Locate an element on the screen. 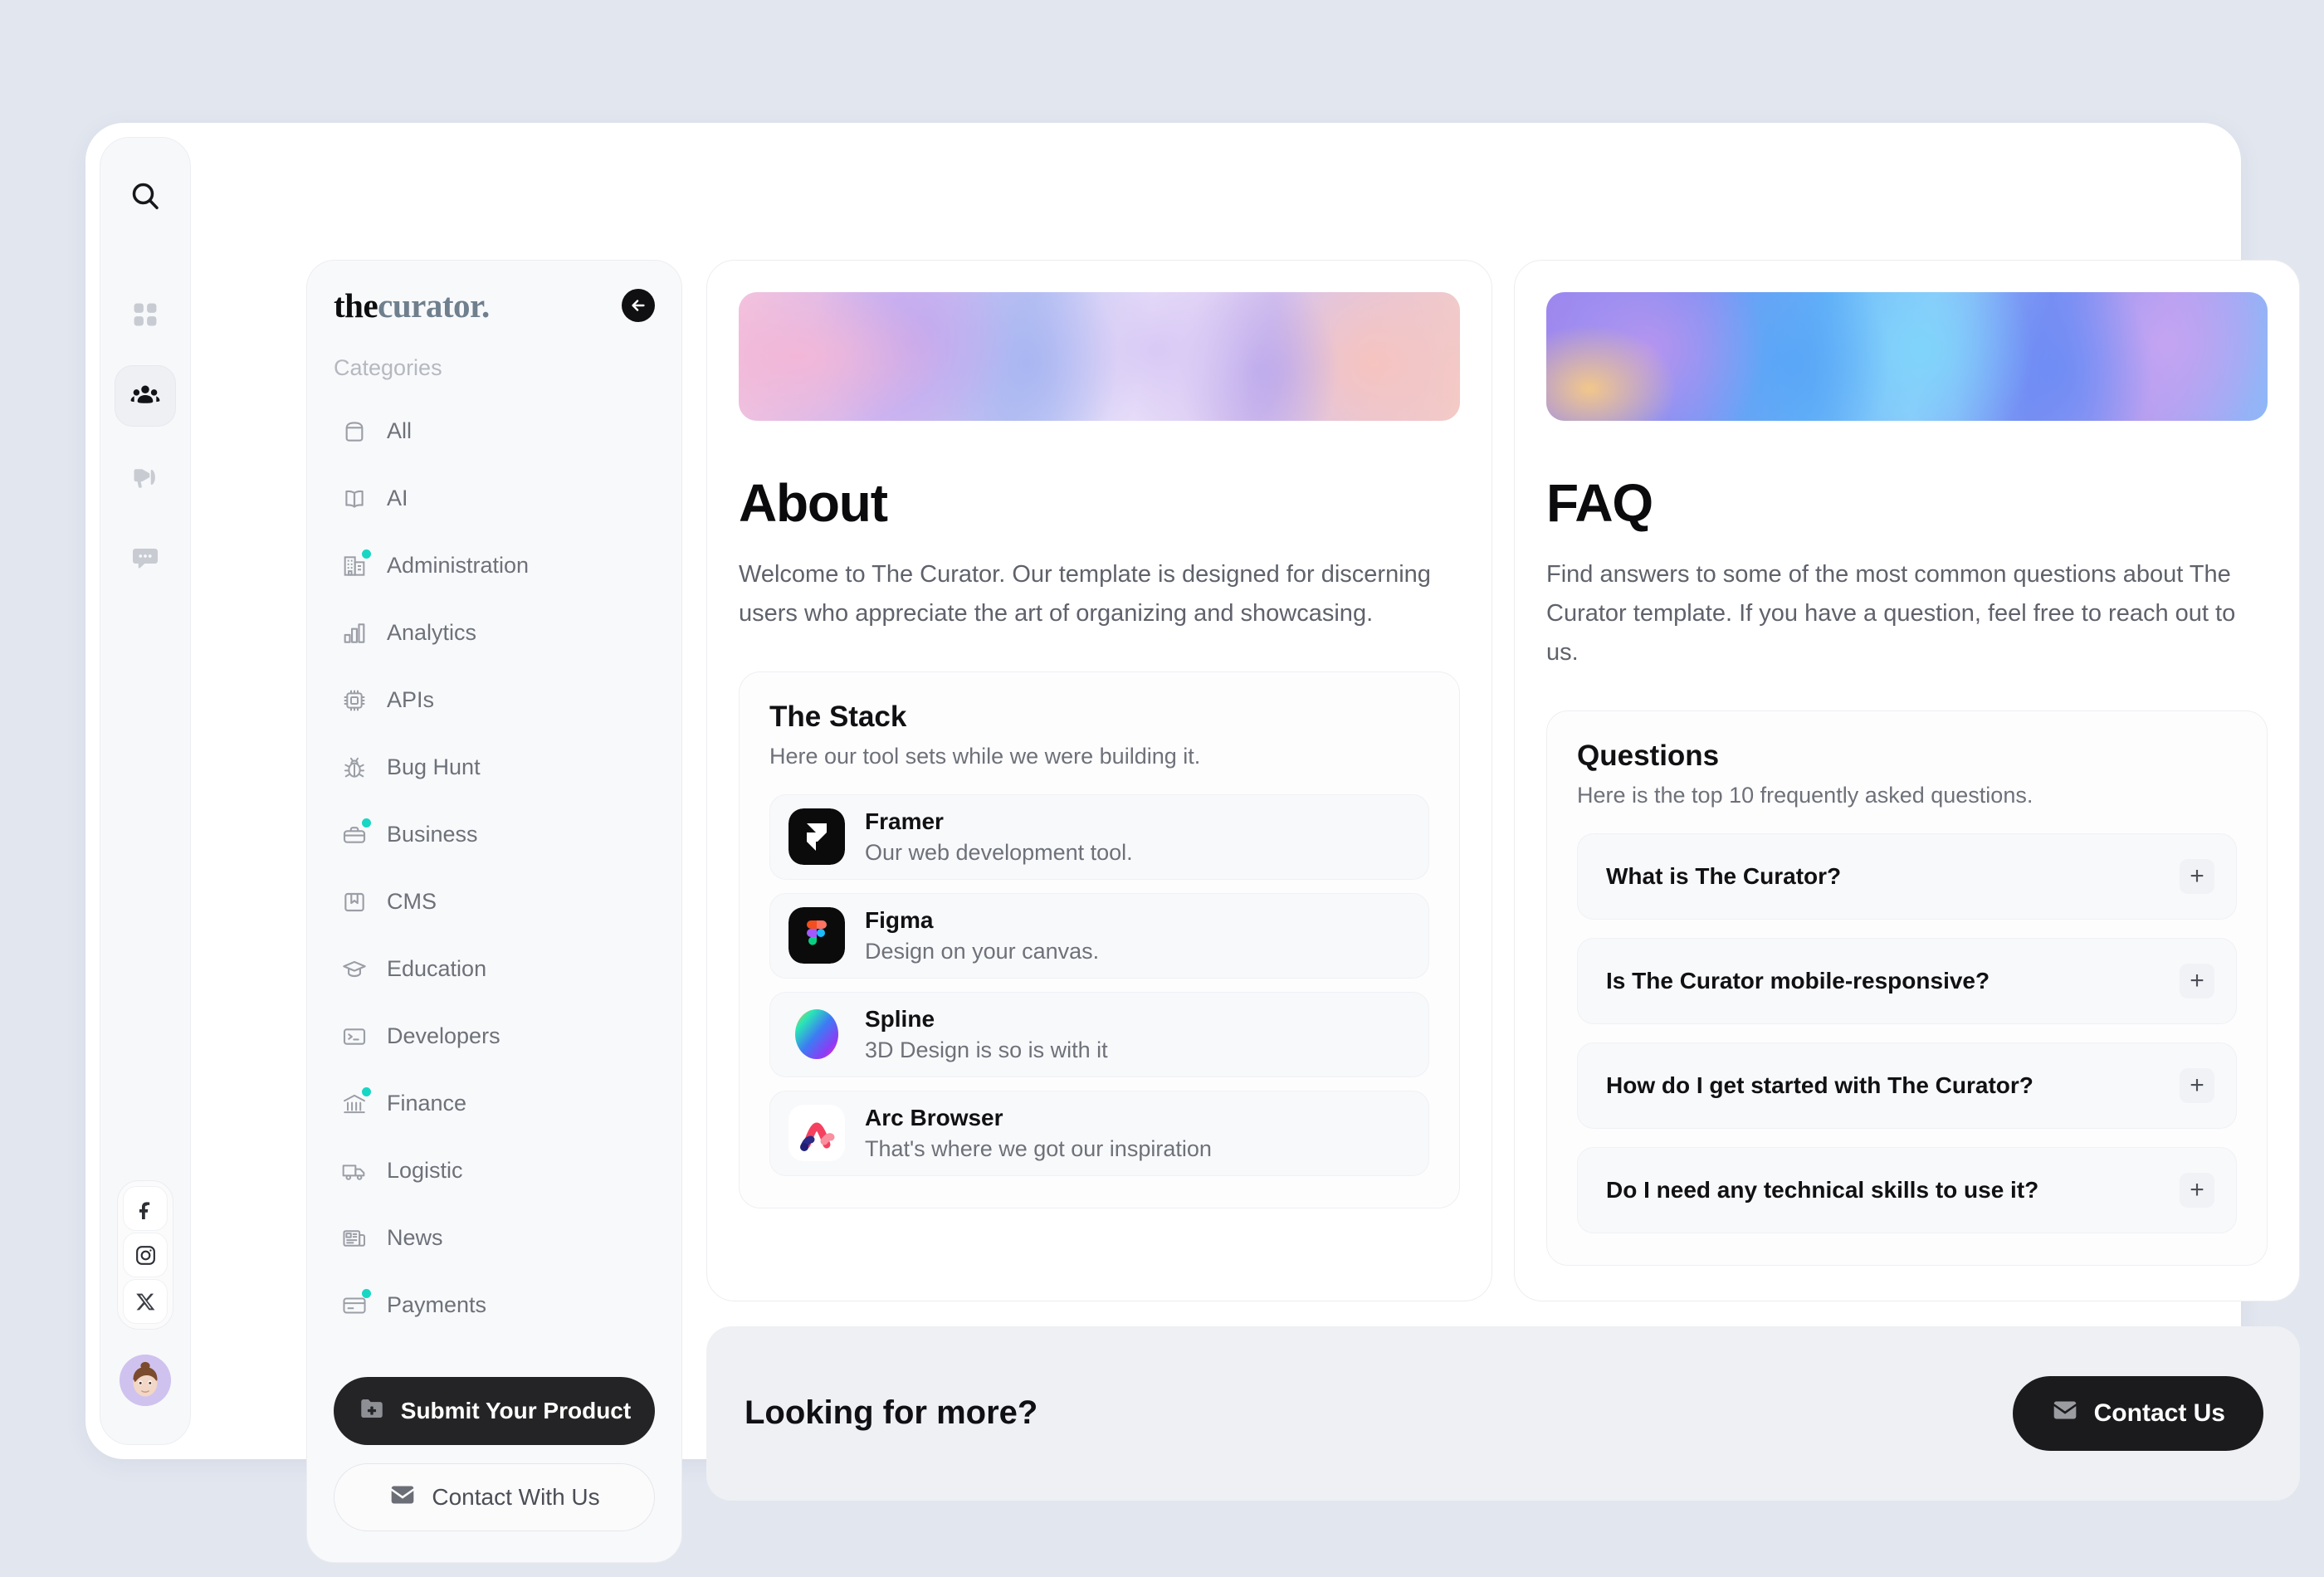 This screenshot has width=2324, height=1577. stack-item-desc: Our web development tool. is located at coordinates (999, 852).